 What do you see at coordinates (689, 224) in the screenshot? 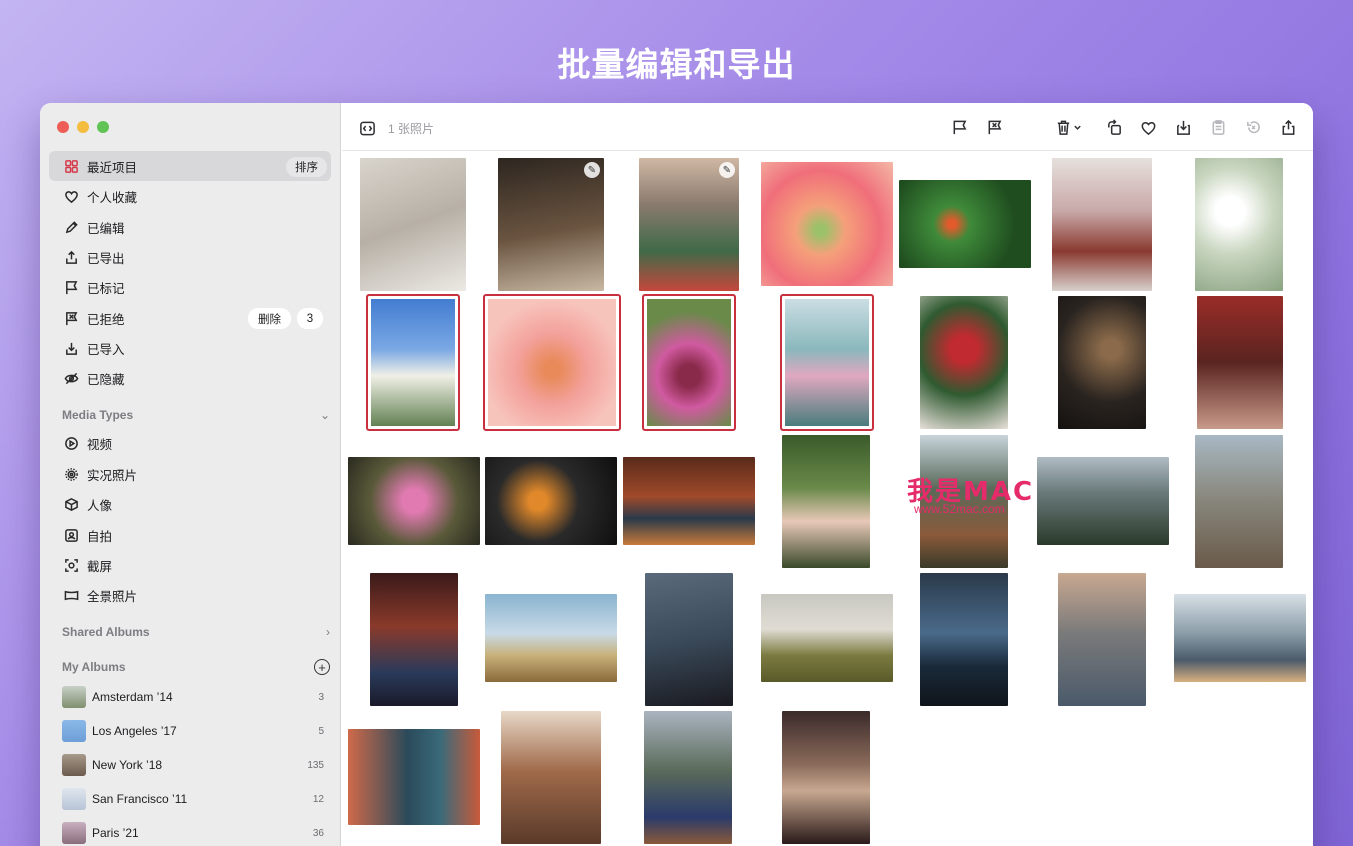
I see `photo-city-bridge: ✎` at bounding box center [689, 224].